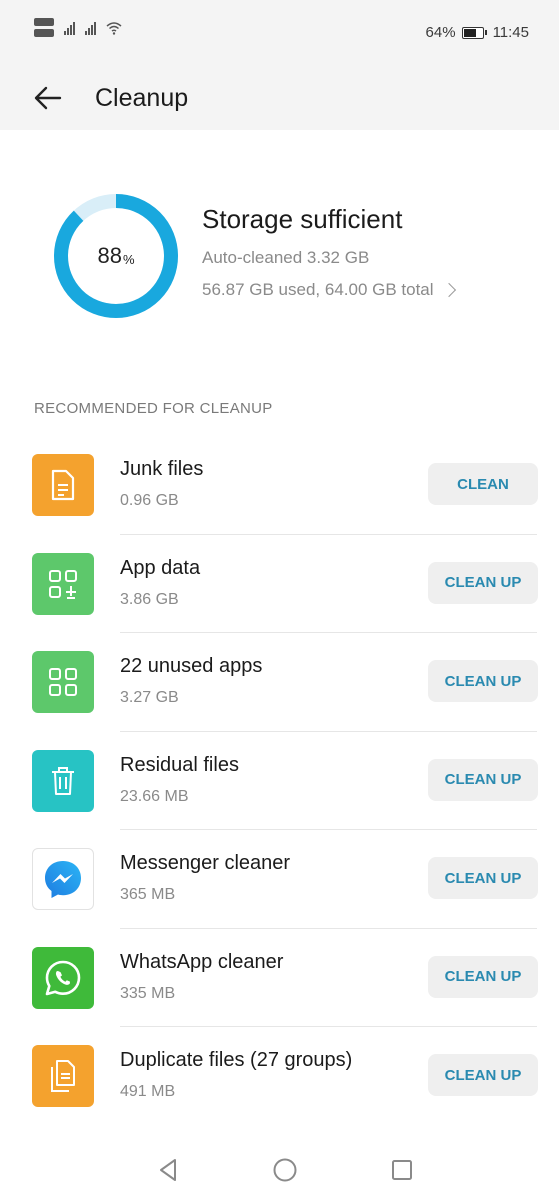  Describe the element at coordinates (279, 584) in the screenshot. I see `list-item: App data 3.86 GB CLEAN UP` at that location.